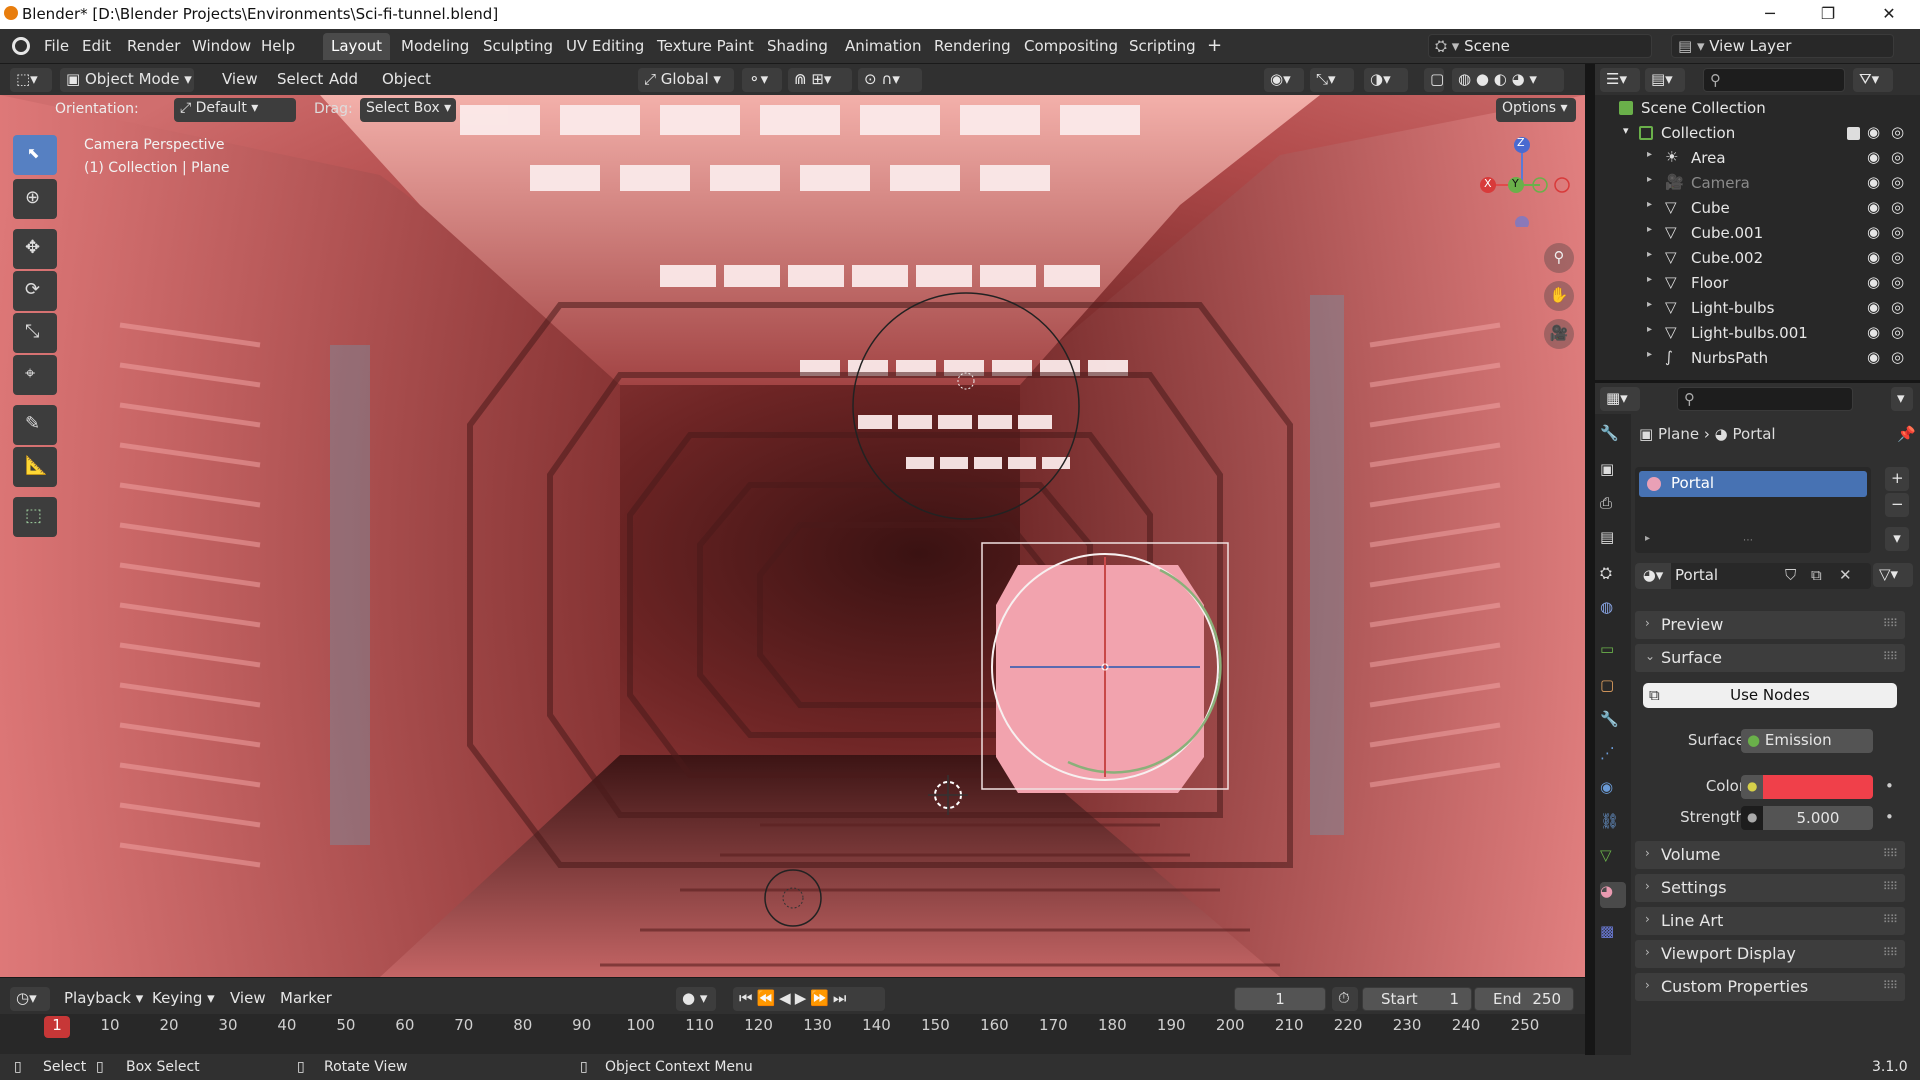  I want to click on tool-cursor: ⊕, so click(35, 199).